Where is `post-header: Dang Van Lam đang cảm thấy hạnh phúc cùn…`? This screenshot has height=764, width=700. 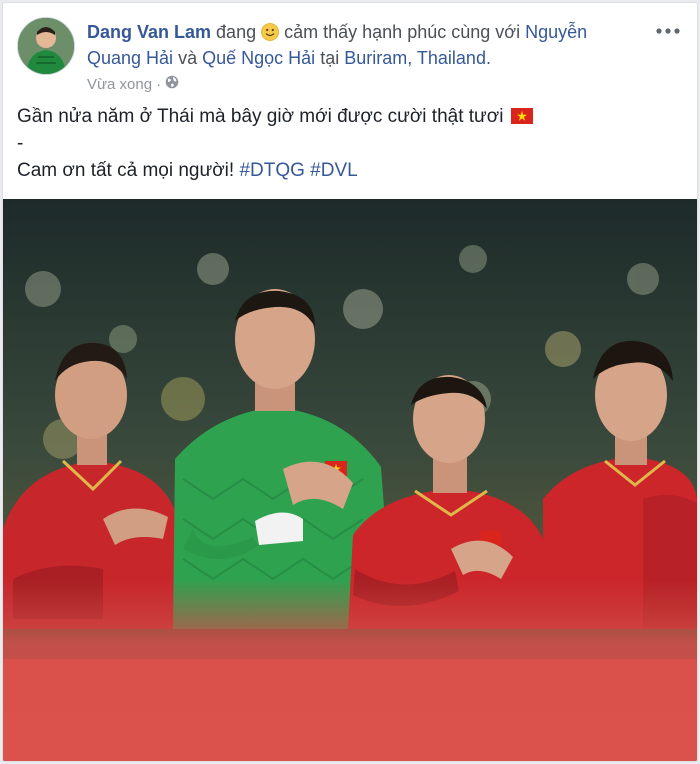 post-header: Dang Van Lam đang cảm thấy hạnh phúc cùn… is located at coordinates (350, 55).